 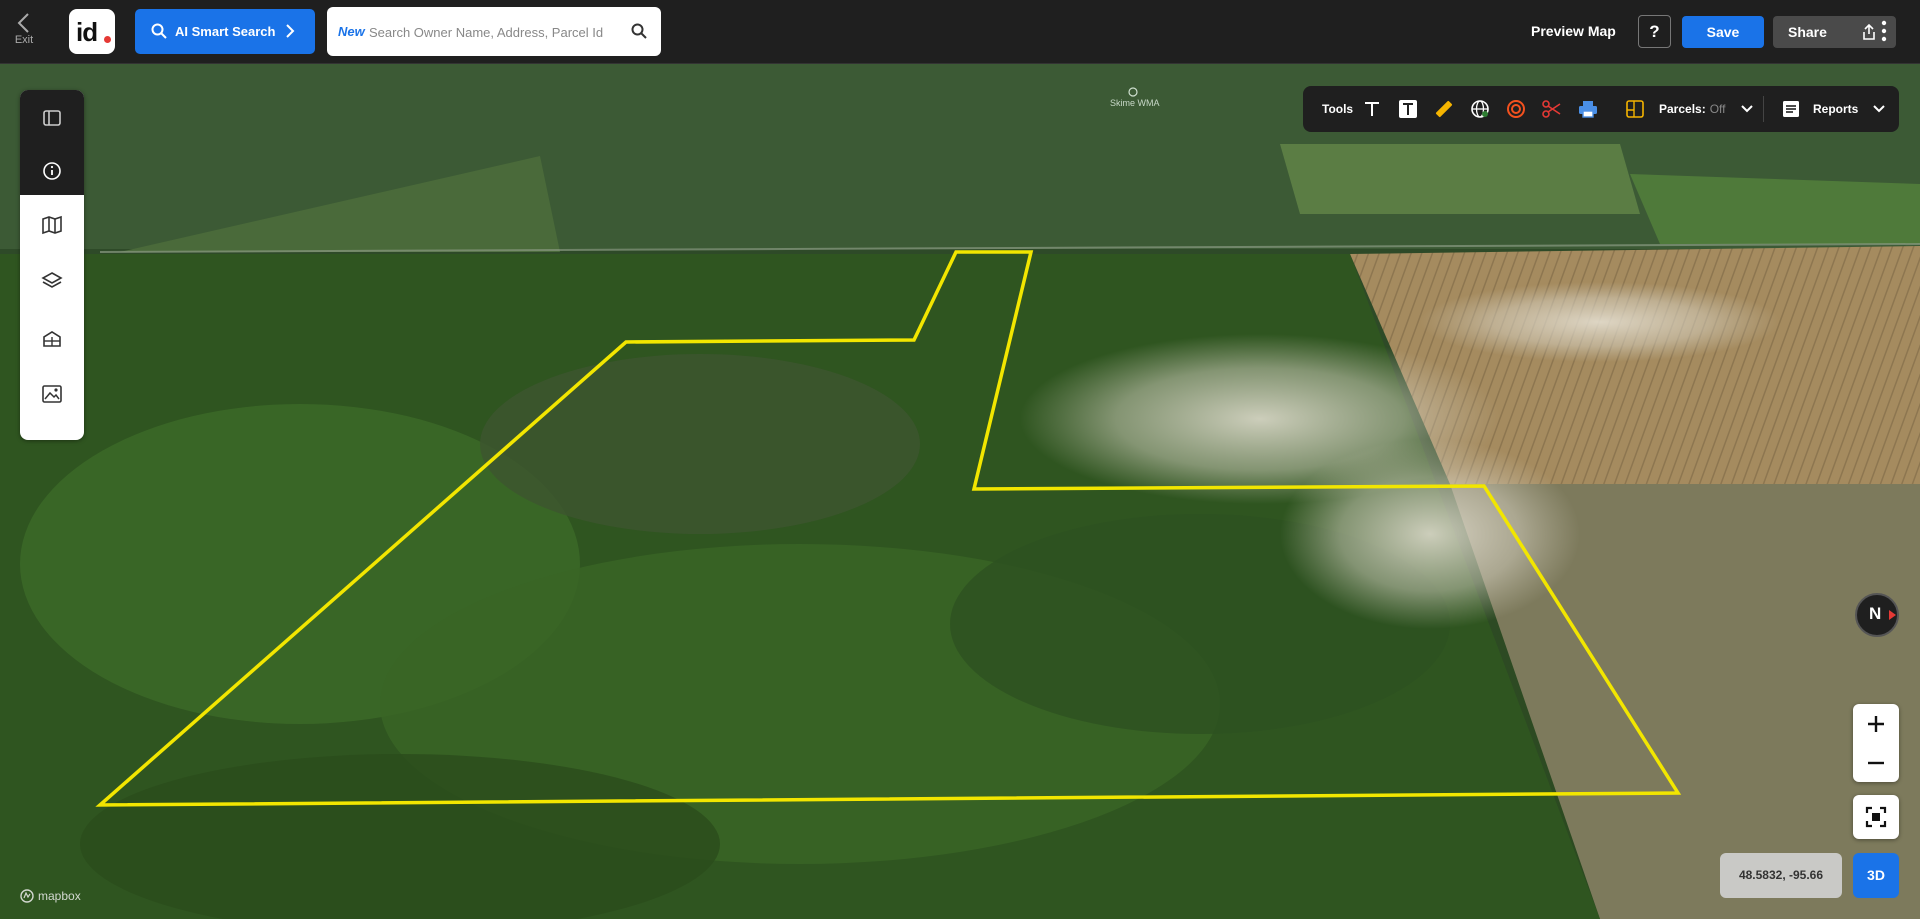 I want to click on layers-icon, so click(x=52, y=280).